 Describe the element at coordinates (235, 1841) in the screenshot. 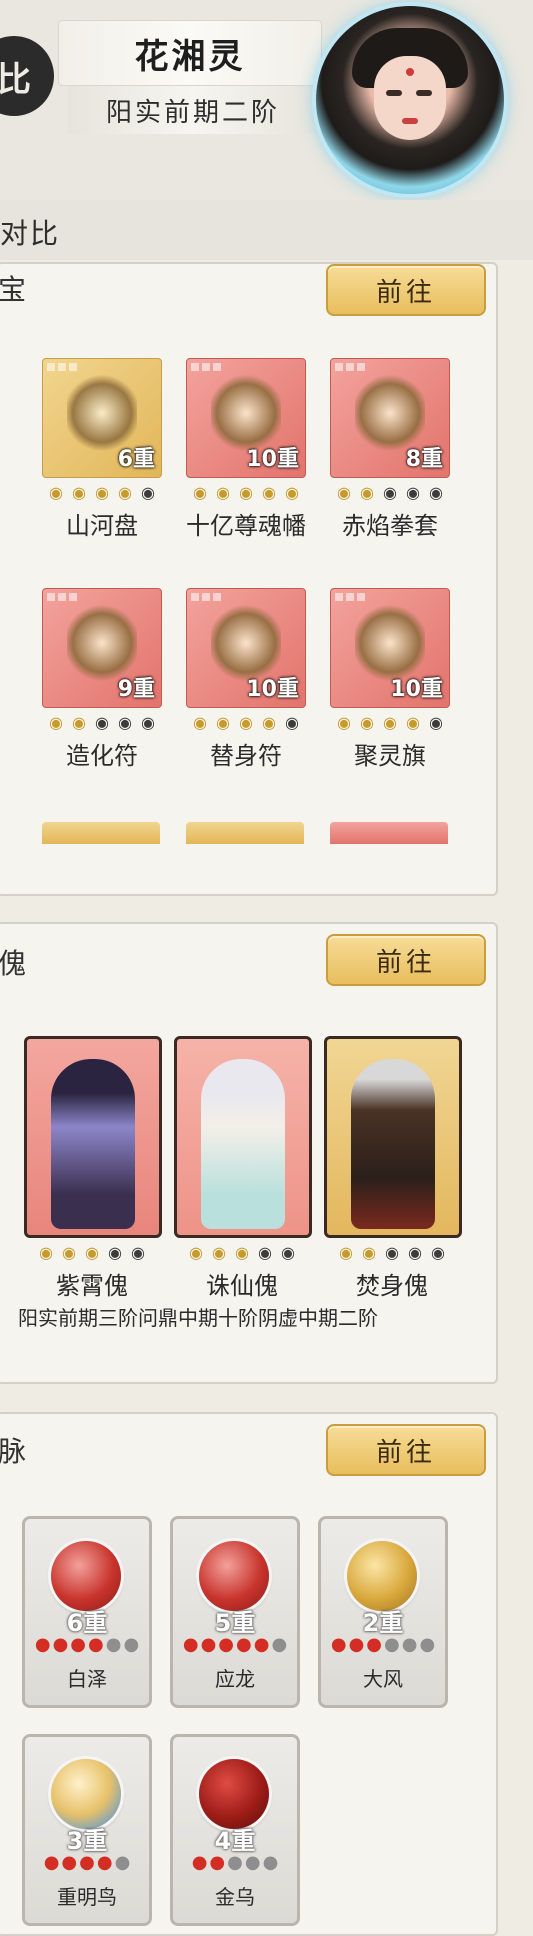

I see `vein-tier: 4重` at that location.